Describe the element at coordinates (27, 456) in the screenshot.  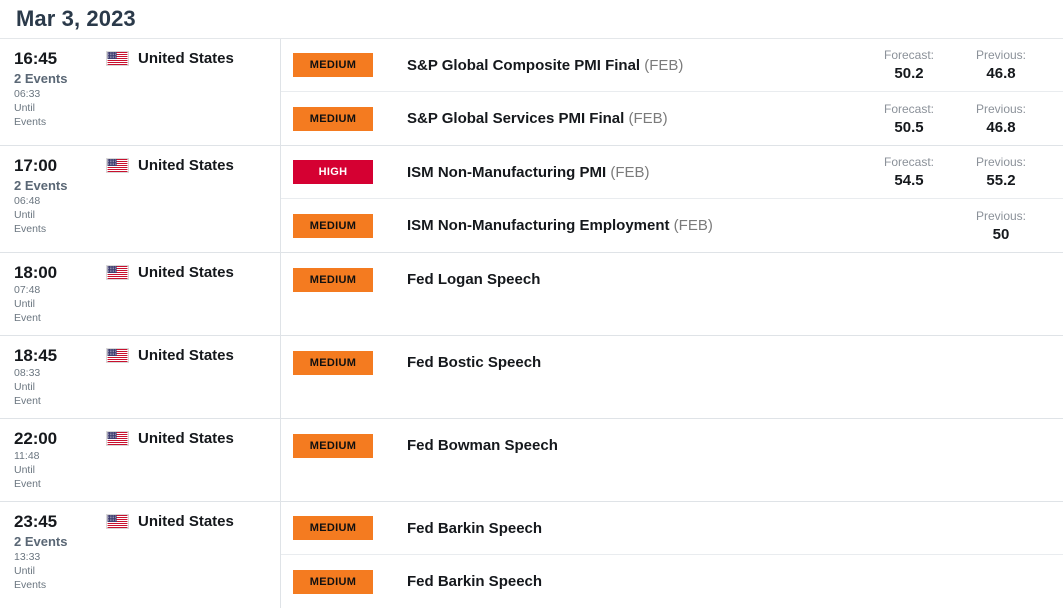
I see `countdown-value: 11:48` at that location.